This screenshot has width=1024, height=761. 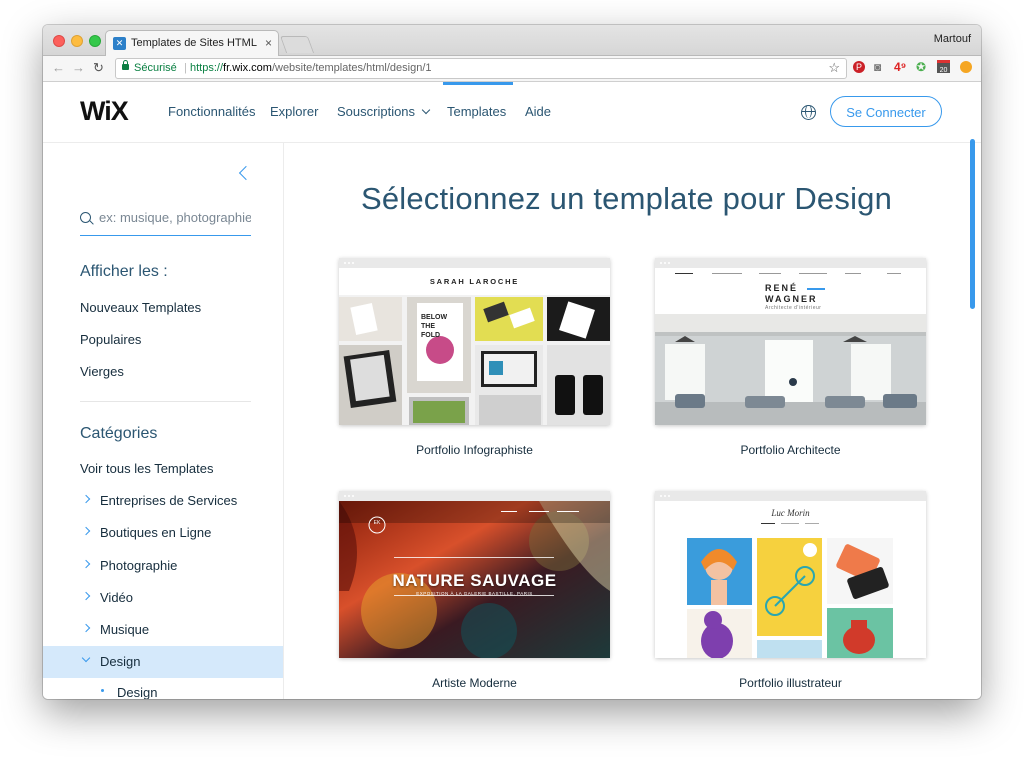 What do you see at coordinates (58, 67) in the screenshot?
I see `back-arrow-icon: ←` at bounding box center [58, 67].